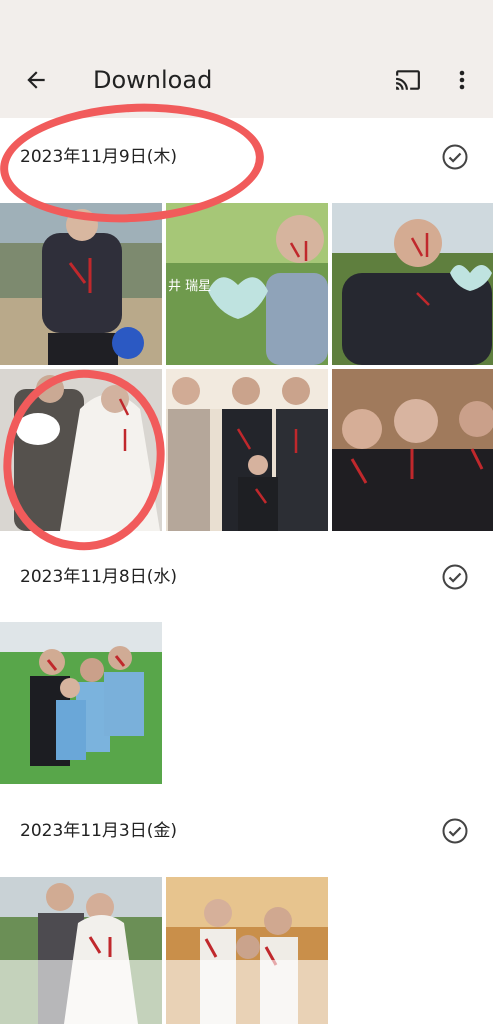 The width and height of the screenshot is (493, 1024). What do you see at coordinates (98, 157) in the screenshot?
I see `date-label: 2023年11月9日(木)` at bounding box center [98, 157].